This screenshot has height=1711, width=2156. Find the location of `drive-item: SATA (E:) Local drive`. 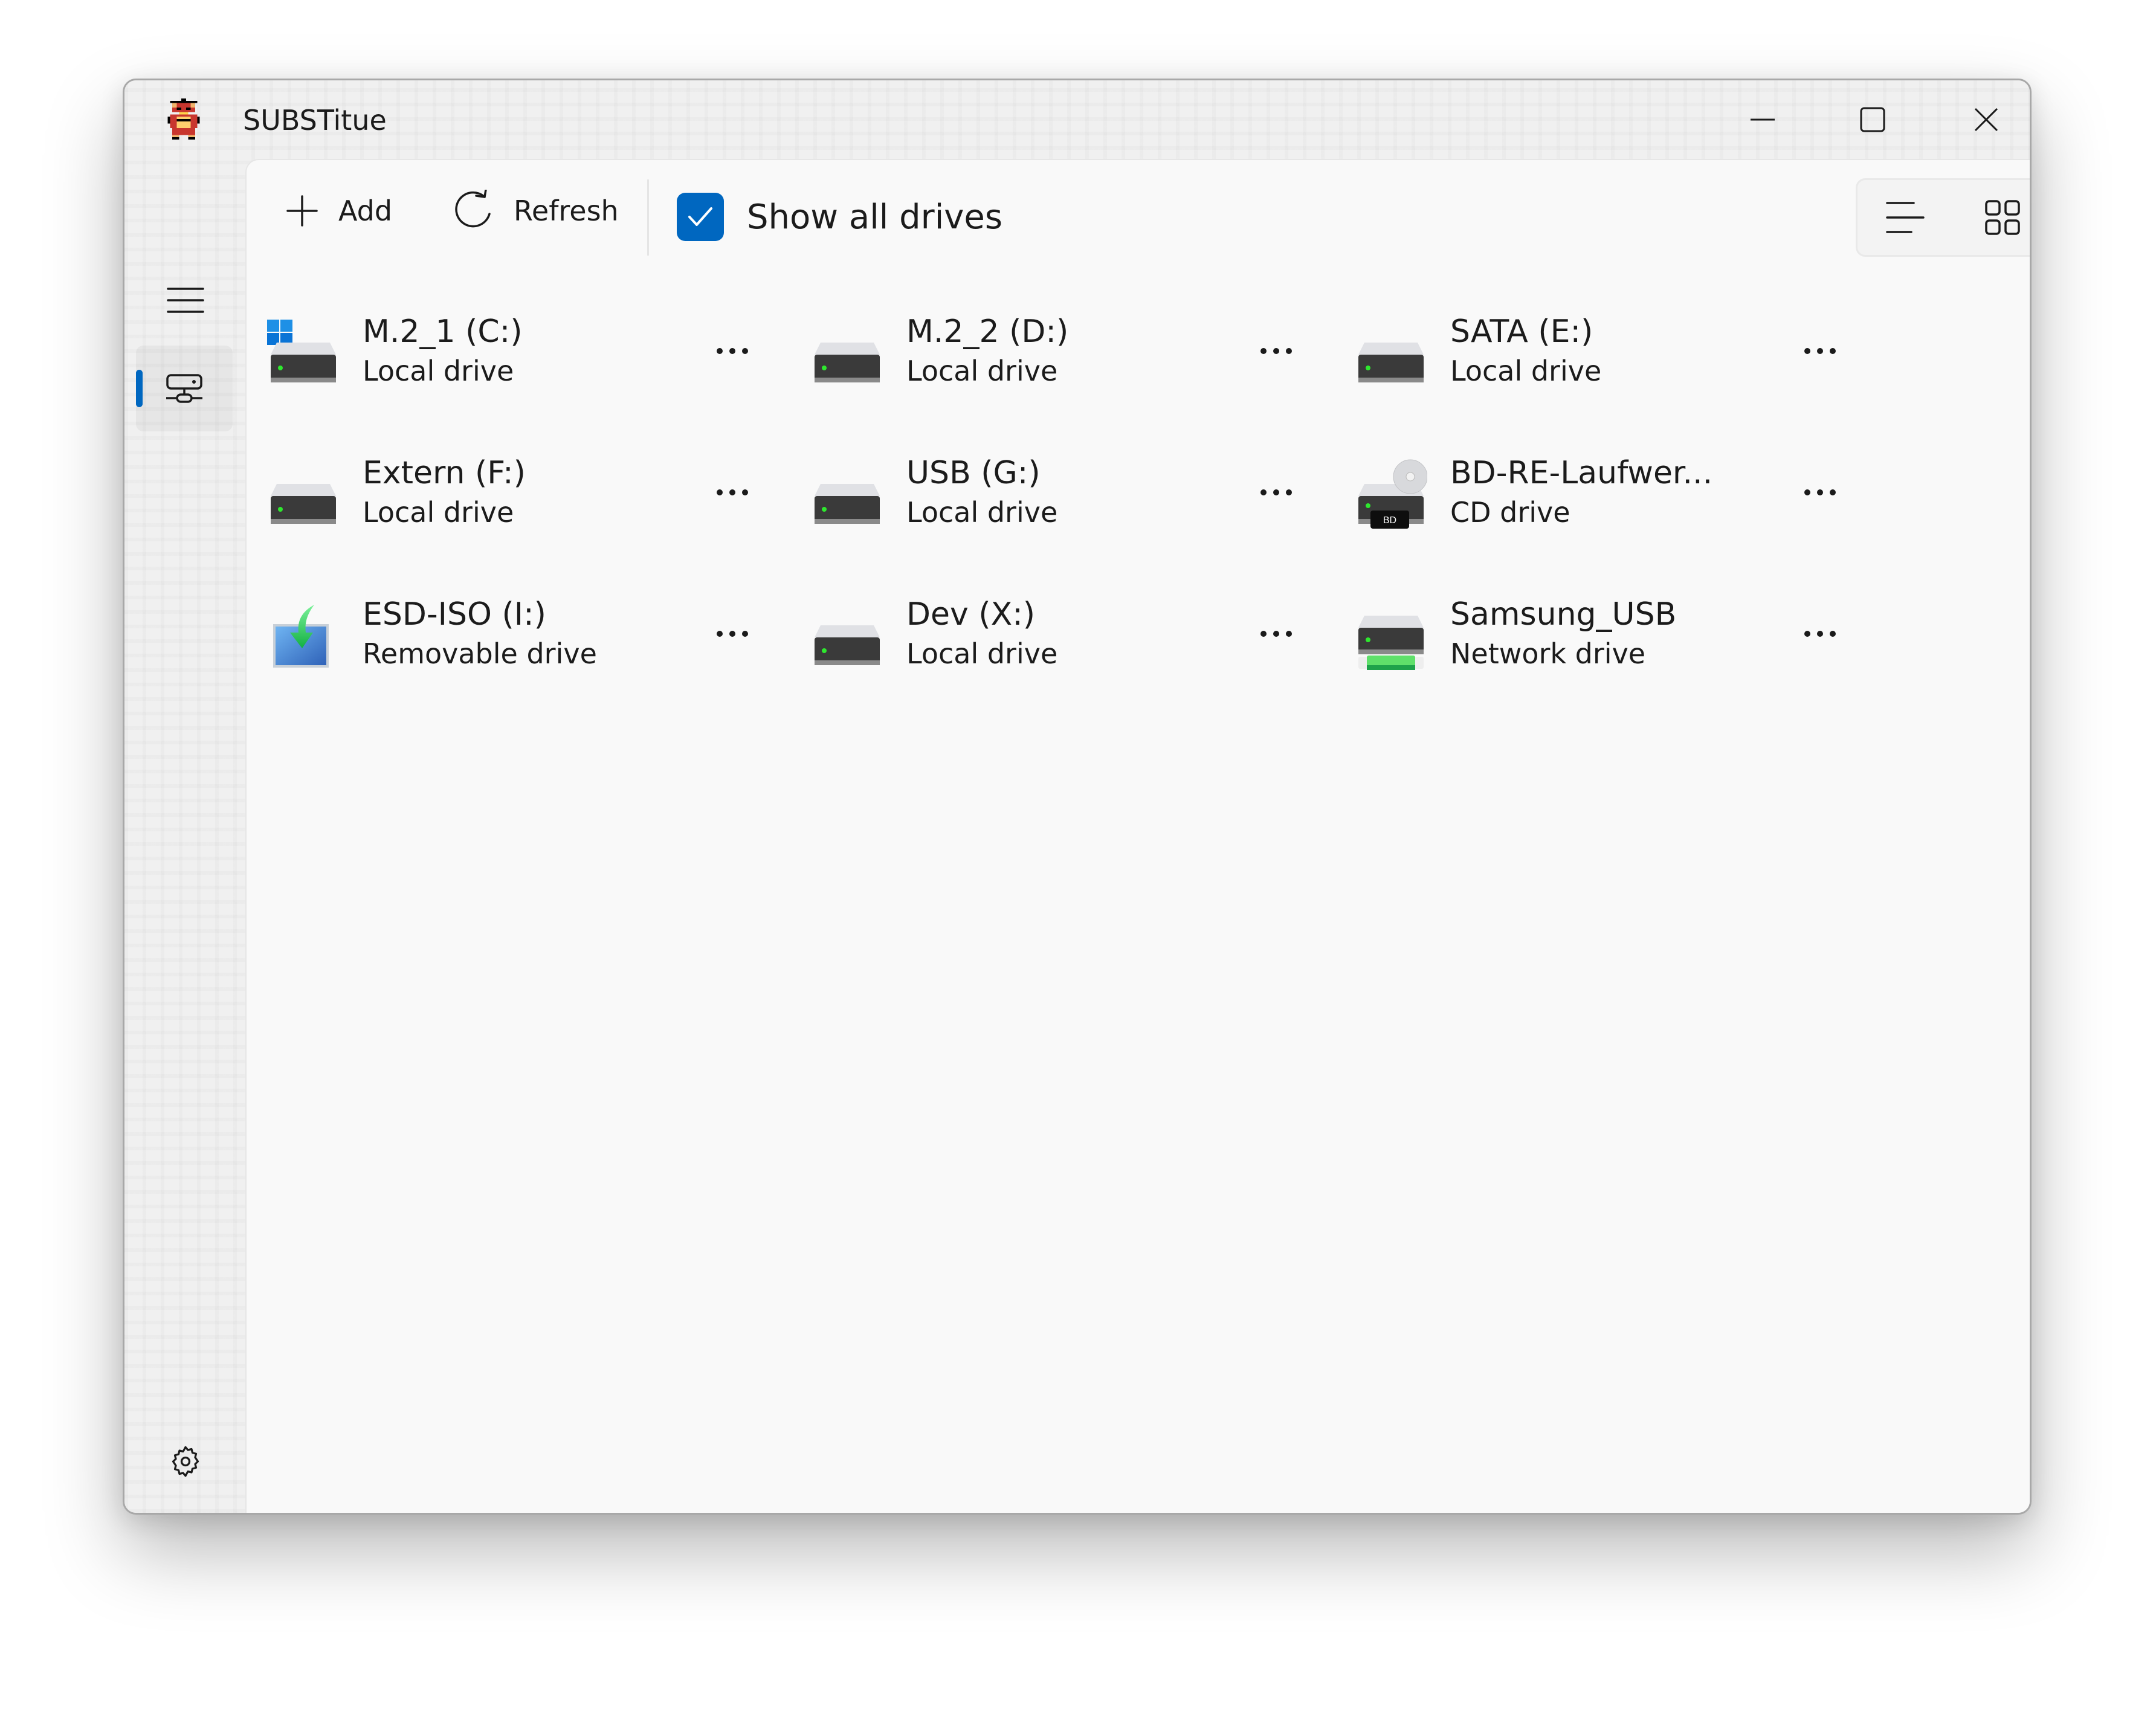

drive-item: SATA (E:) Local drive is located at coordinates (1627, 351).